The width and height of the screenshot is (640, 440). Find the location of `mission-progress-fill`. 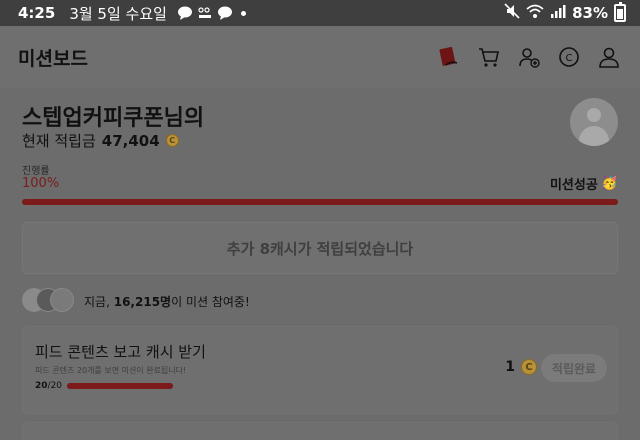

mission-progress-fill is located at coordinates (120, 386).